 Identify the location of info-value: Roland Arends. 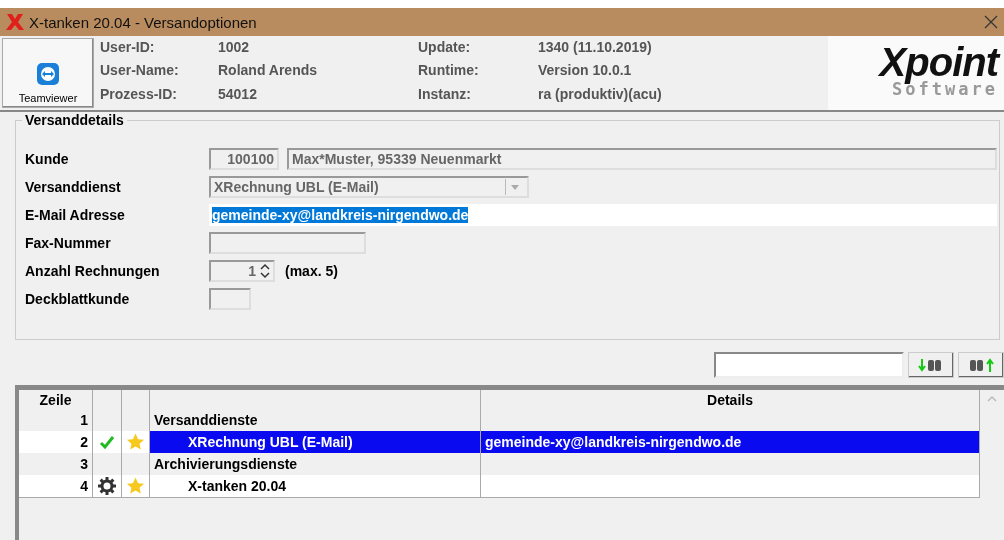
(268, 72).